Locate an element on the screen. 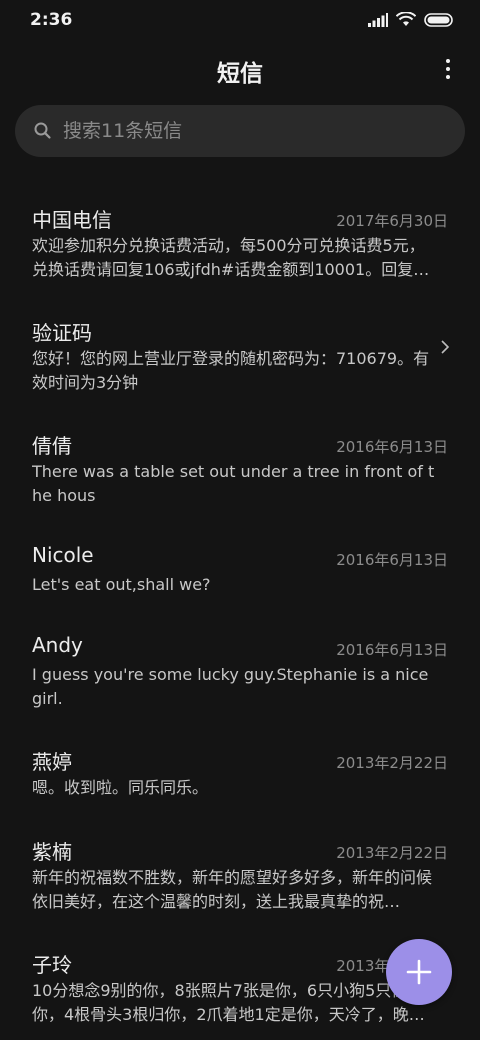  status-bar: 2:36 is located at coordinates (240, 20).